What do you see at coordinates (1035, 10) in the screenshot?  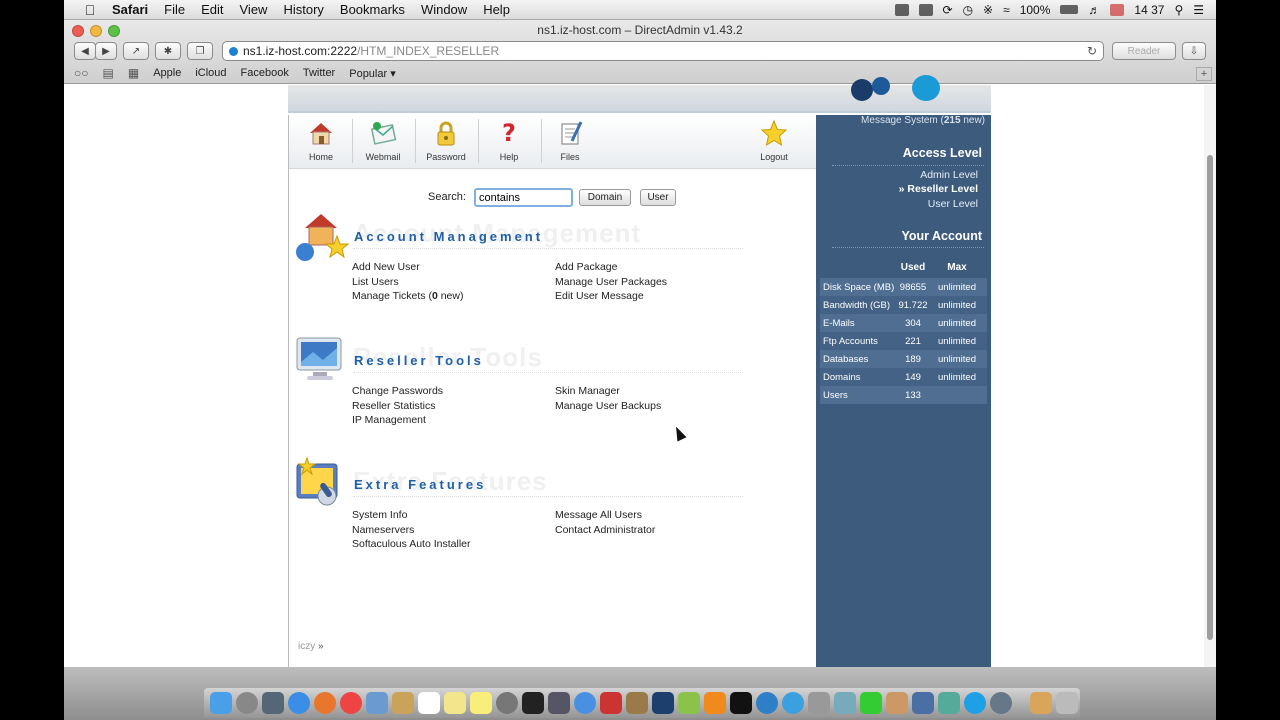 I see `battery-percent: 100%` at bounding box center [1035, 10].